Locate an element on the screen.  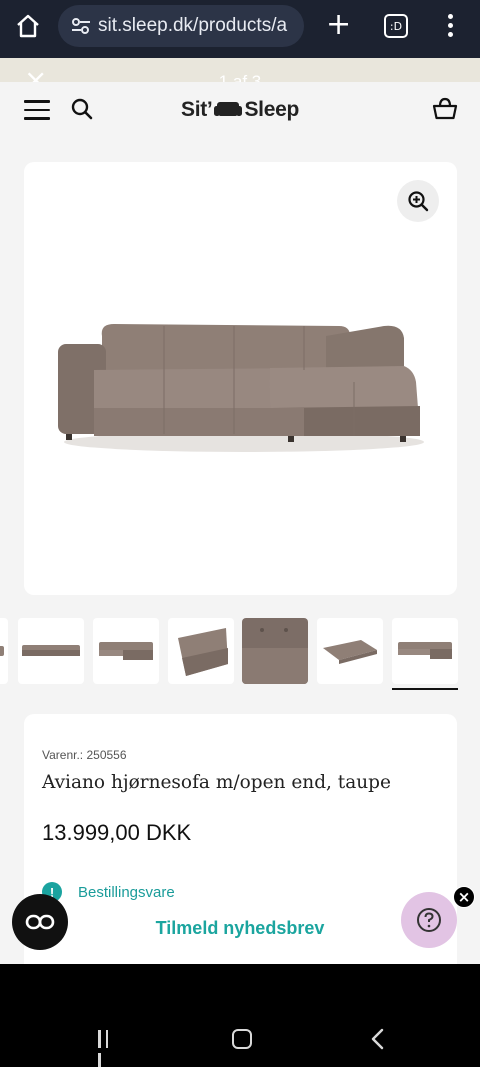
site-header: Sit’ Sleep is located at coordinates (240, 112).